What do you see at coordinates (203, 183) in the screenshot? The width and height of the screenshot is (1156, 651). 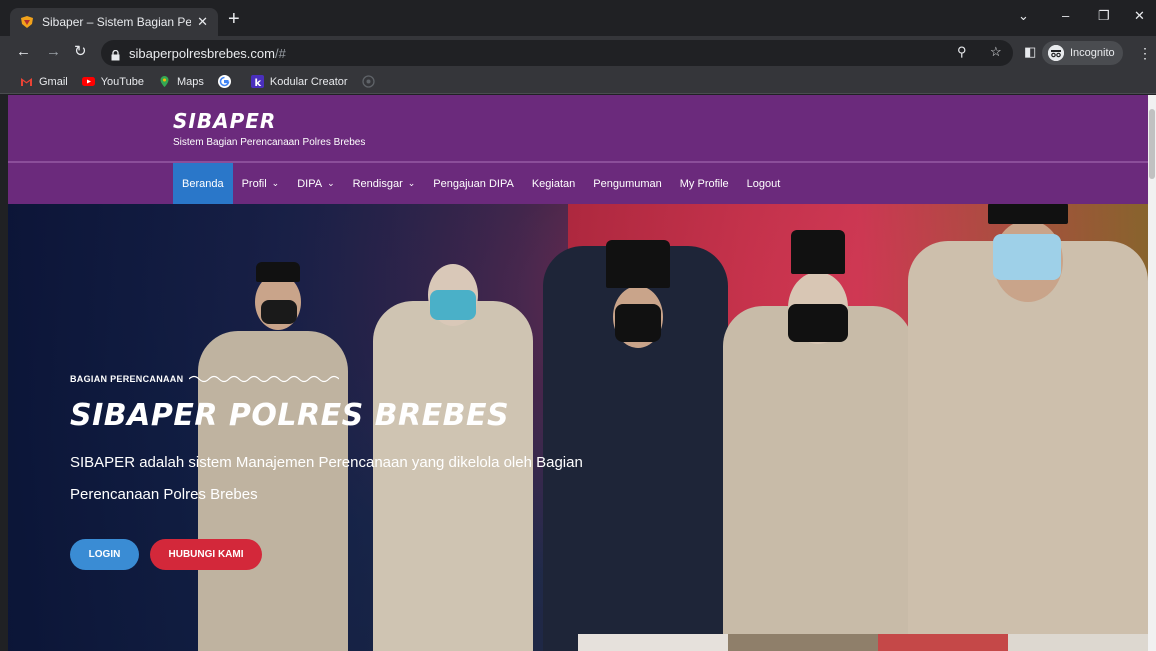 I see `nav-beranda: Beranda` at bounding box center [203, 183].